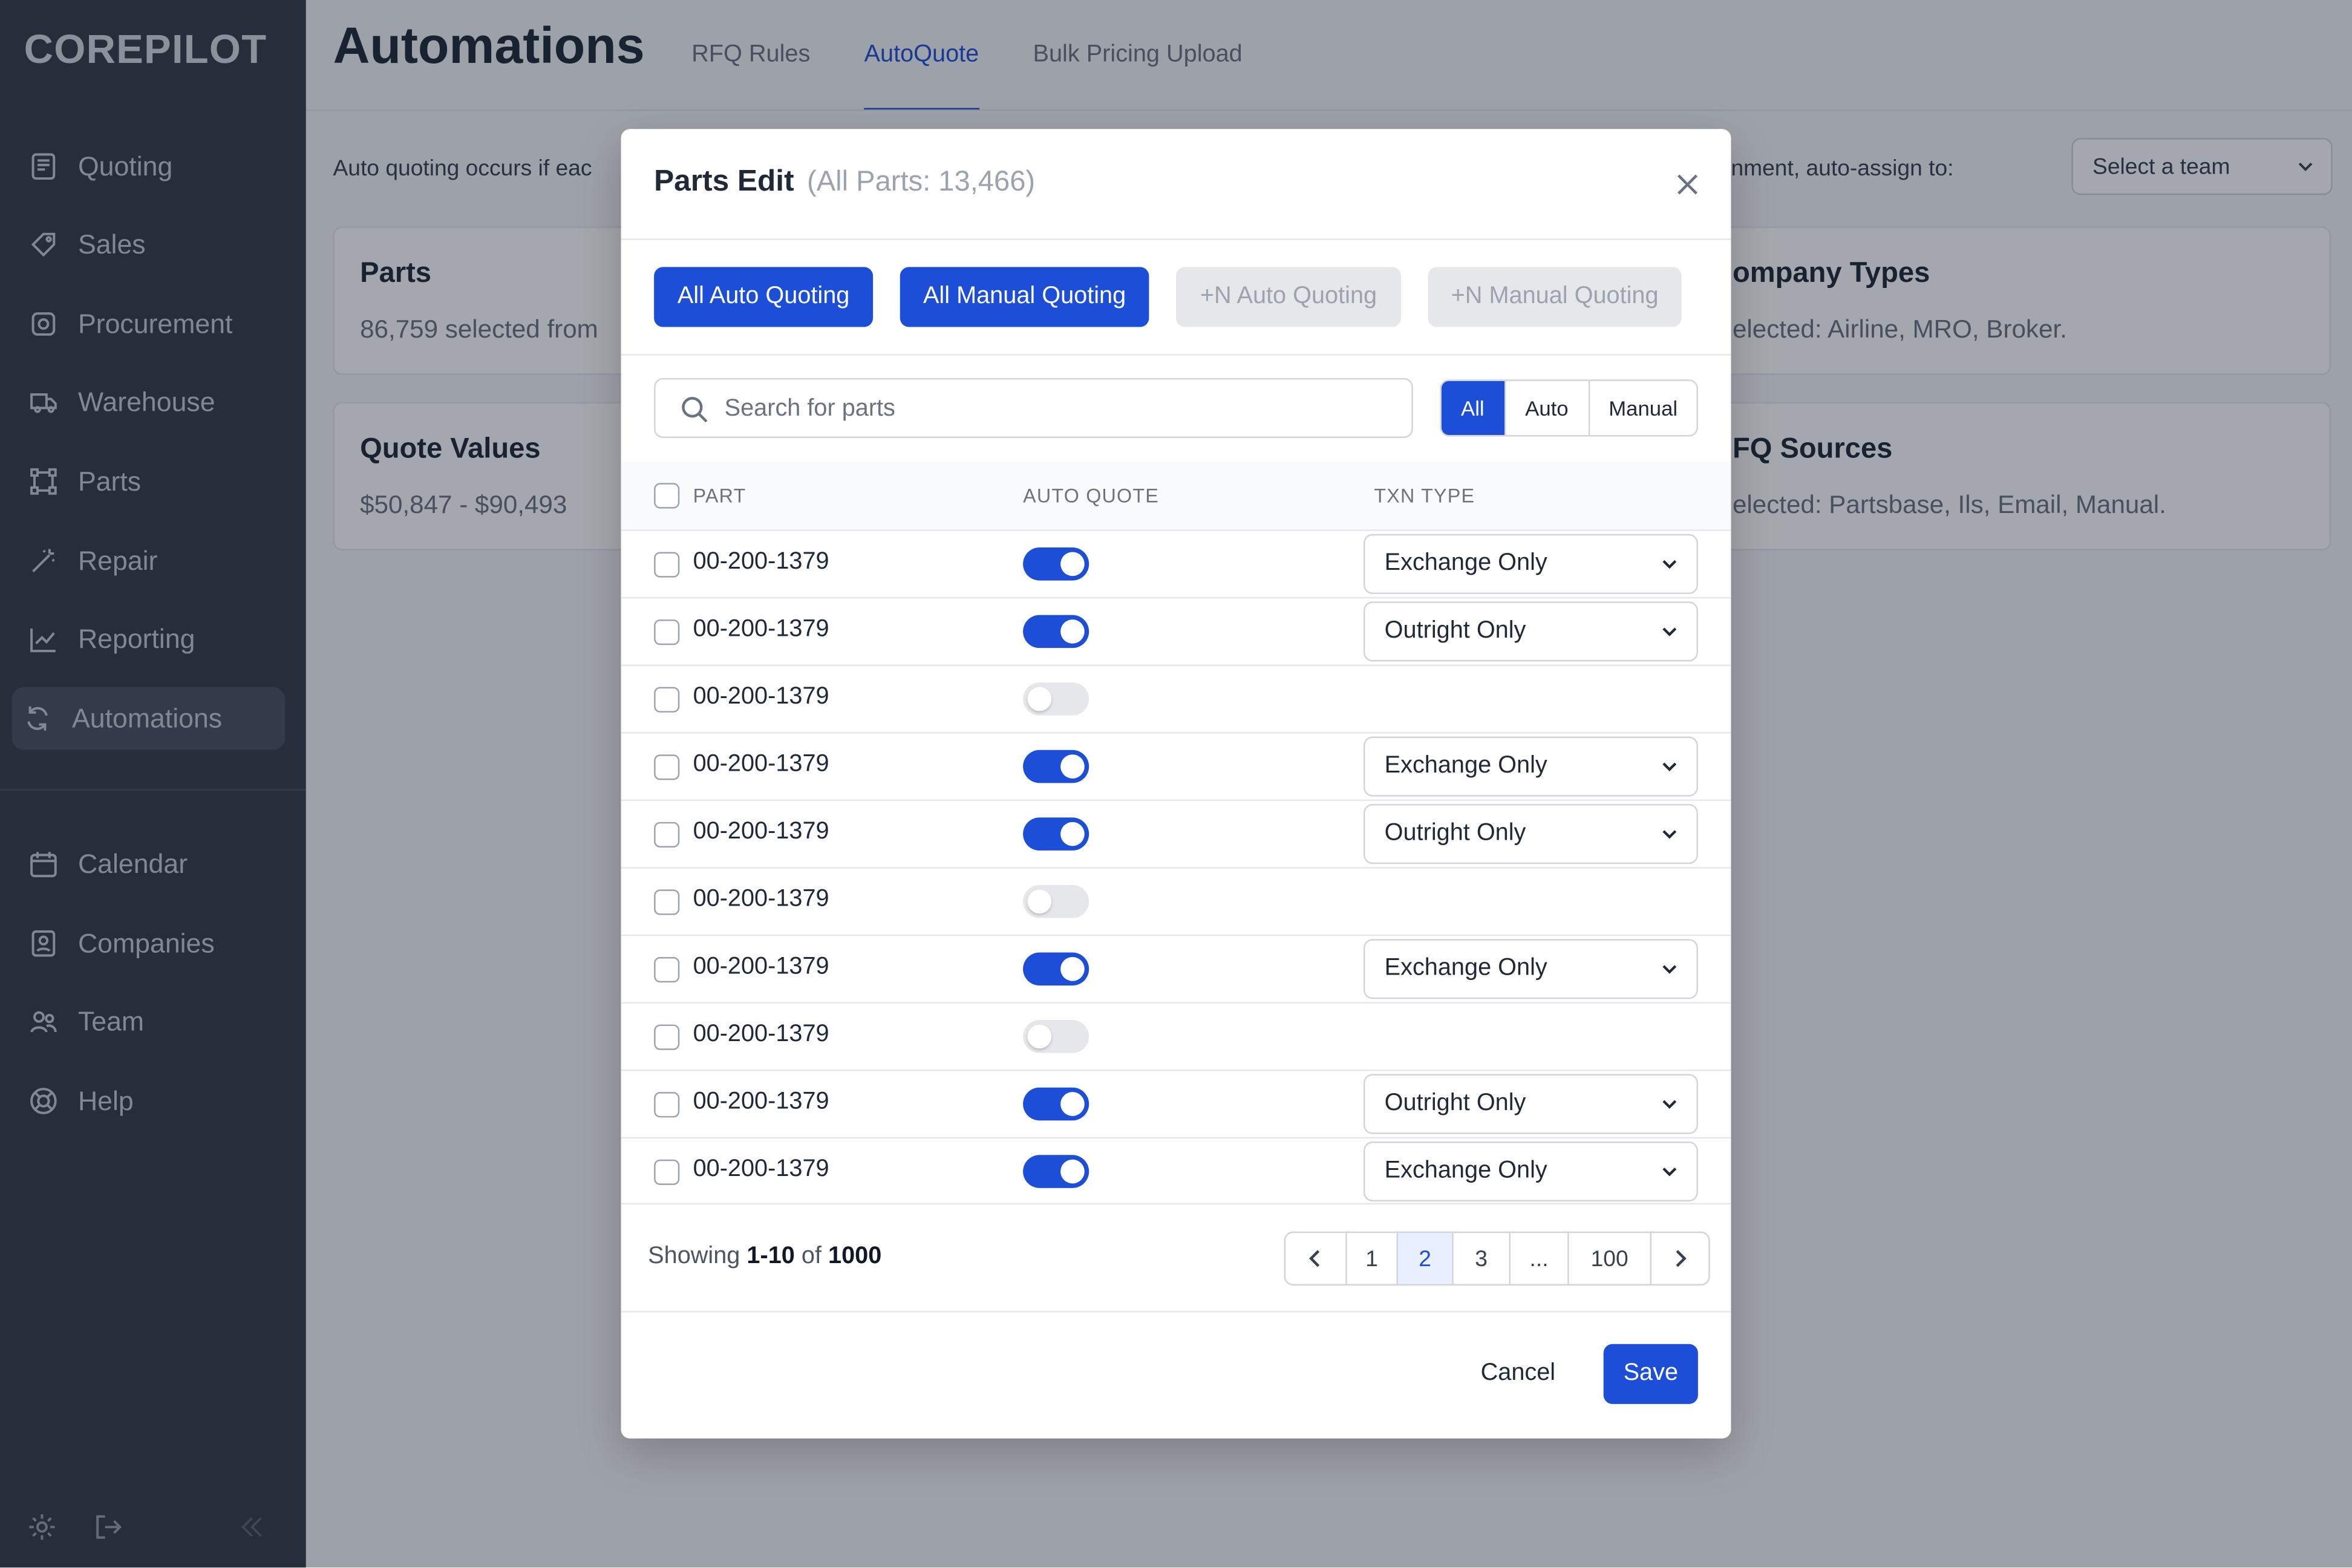 This screenshot has width=2352, height=1568. What do you see at coordinates (1289, 297) in the screenshot?
I see `n-auto-quoting-button: +N Auto Quoting` at bounding box center [1289, 297].